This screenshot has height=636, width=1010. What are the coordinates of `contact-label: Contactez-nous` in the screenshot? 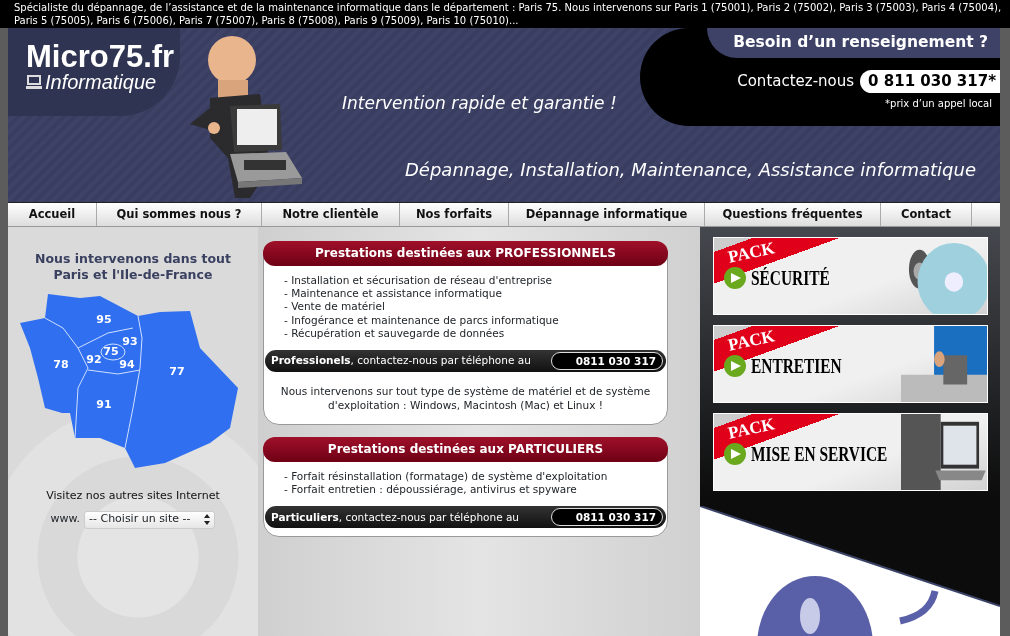 It's located at (796, 82).